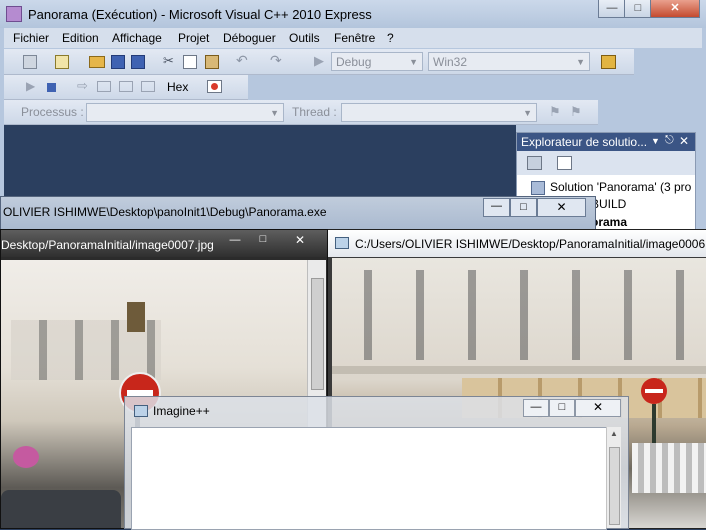  I want to click on close-icon: ✕, so click(684, 141).